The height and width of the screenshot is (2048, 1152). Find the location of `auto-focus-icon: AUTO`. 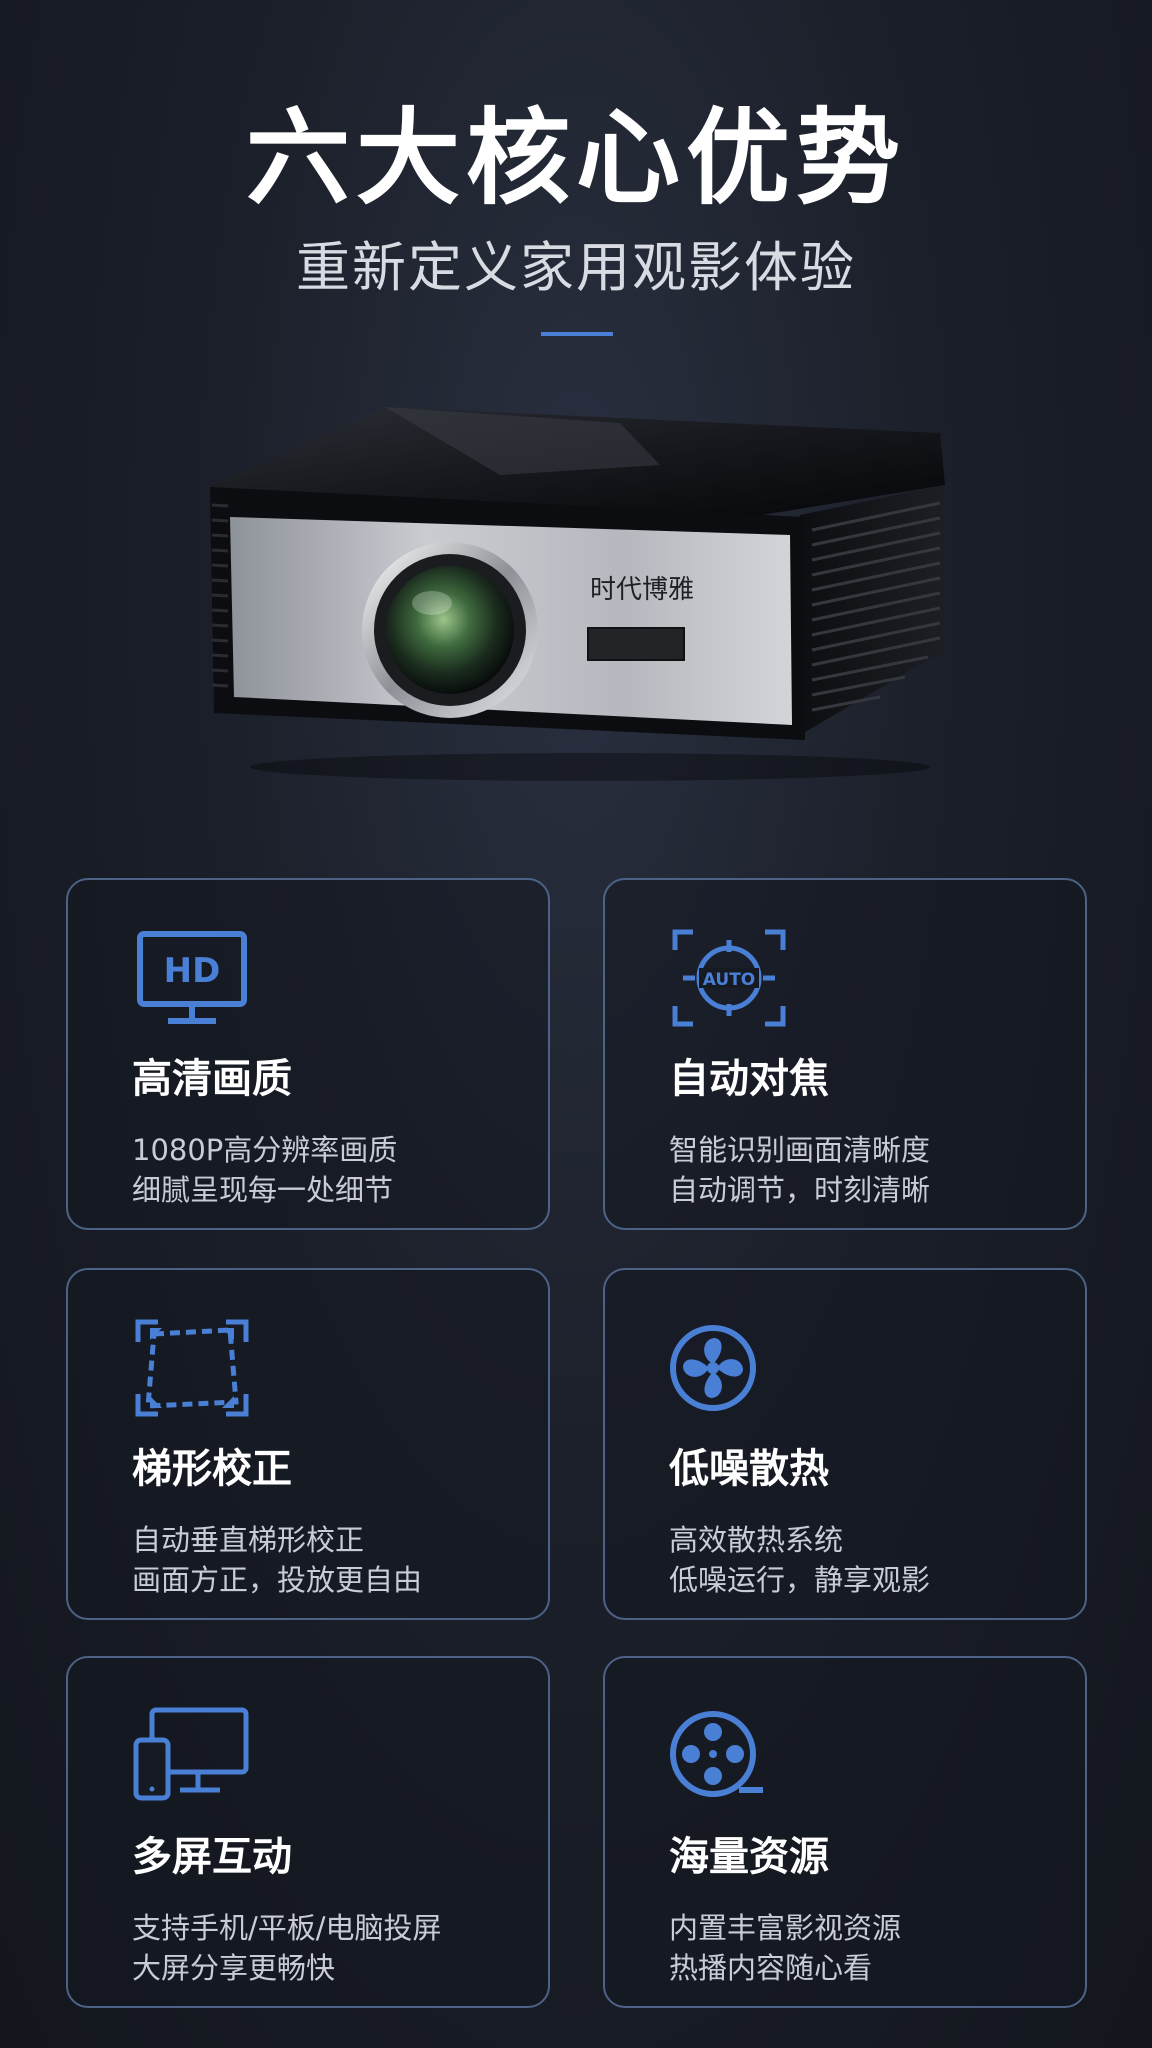

auto-focus-icon: AUTO is located at coordinates (729, 978).